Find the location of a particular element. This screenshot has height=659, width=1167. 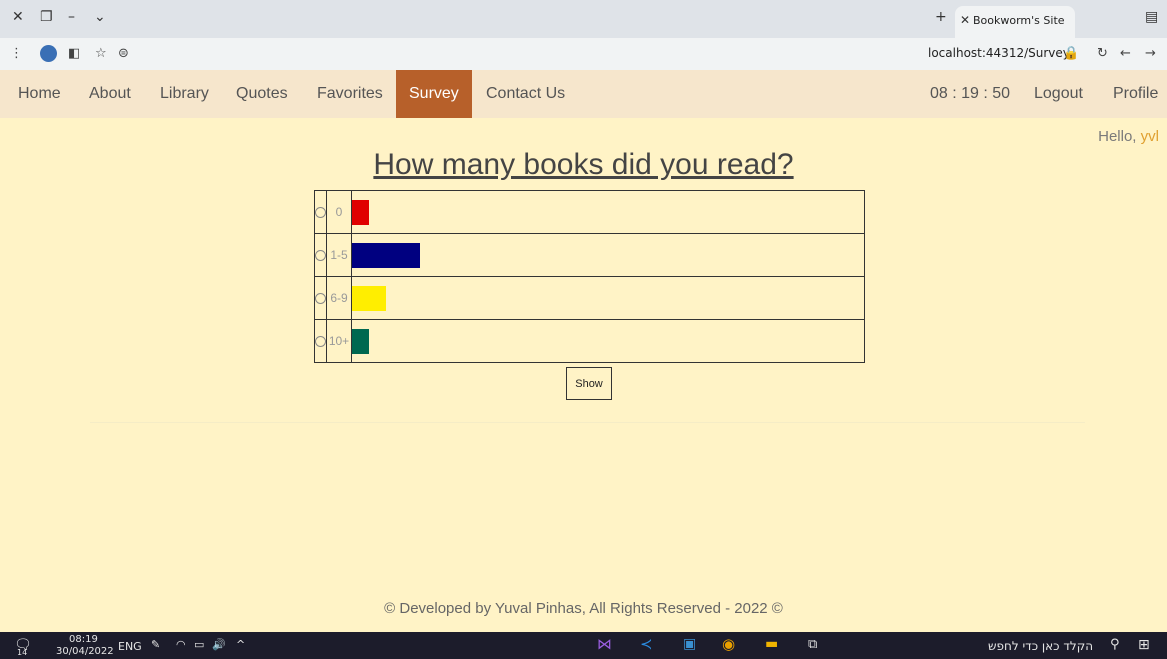

greeting: Hello, yvl is located at coordinates (1128, 136).